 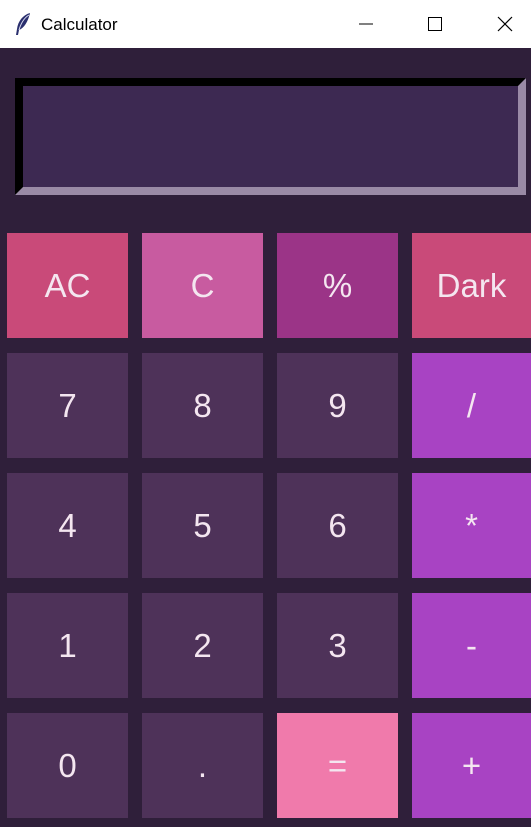 I want to click on close-icon, so click(x=505, y=24).